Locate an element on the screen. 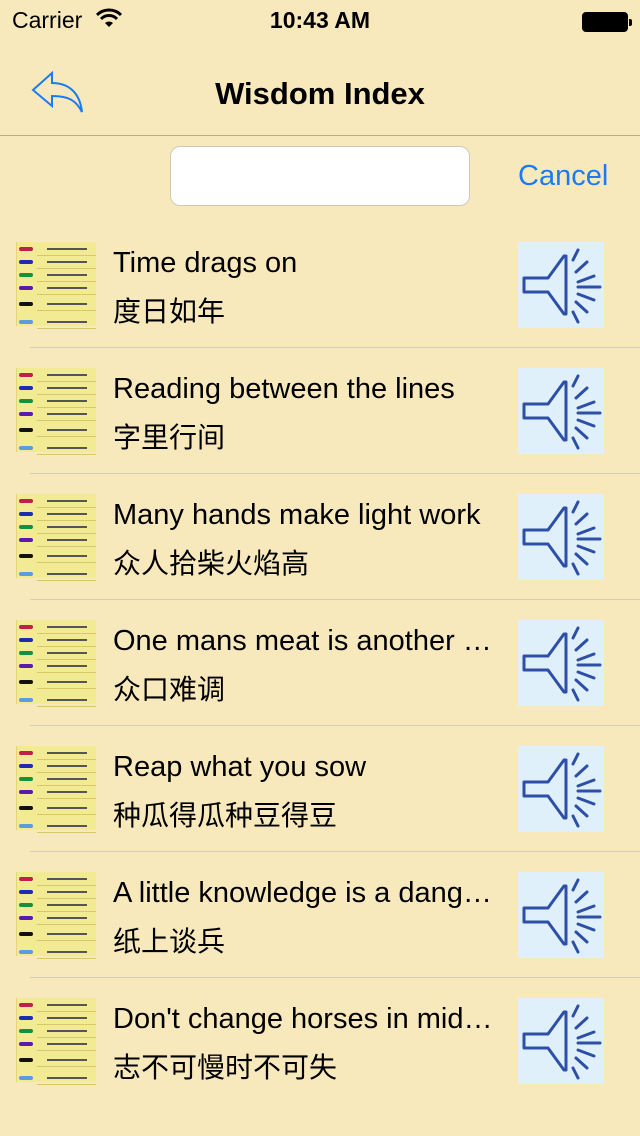 The height and width of the screenshot is (1136, 640). battery-icon is located at coordinates (607, 22).